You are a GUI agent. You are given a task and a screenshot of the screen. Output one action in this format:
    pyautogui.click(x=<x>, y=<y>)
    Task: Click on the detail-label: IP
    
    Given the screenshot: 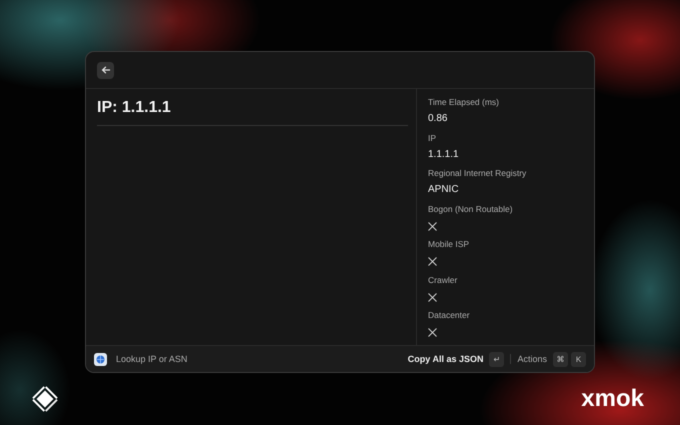 What is the action you would take?
    pyautogui.click(x=433, y=138)
    